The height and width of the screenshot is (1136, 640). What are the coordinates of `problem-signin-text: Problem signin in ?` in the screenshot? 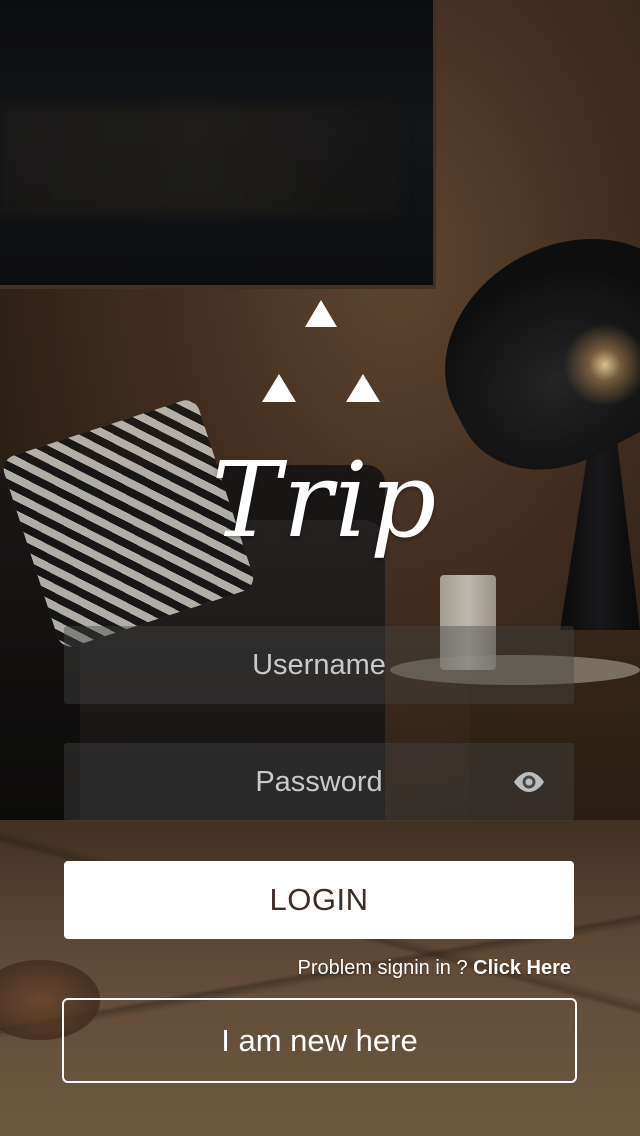 It's located at (385, 968).